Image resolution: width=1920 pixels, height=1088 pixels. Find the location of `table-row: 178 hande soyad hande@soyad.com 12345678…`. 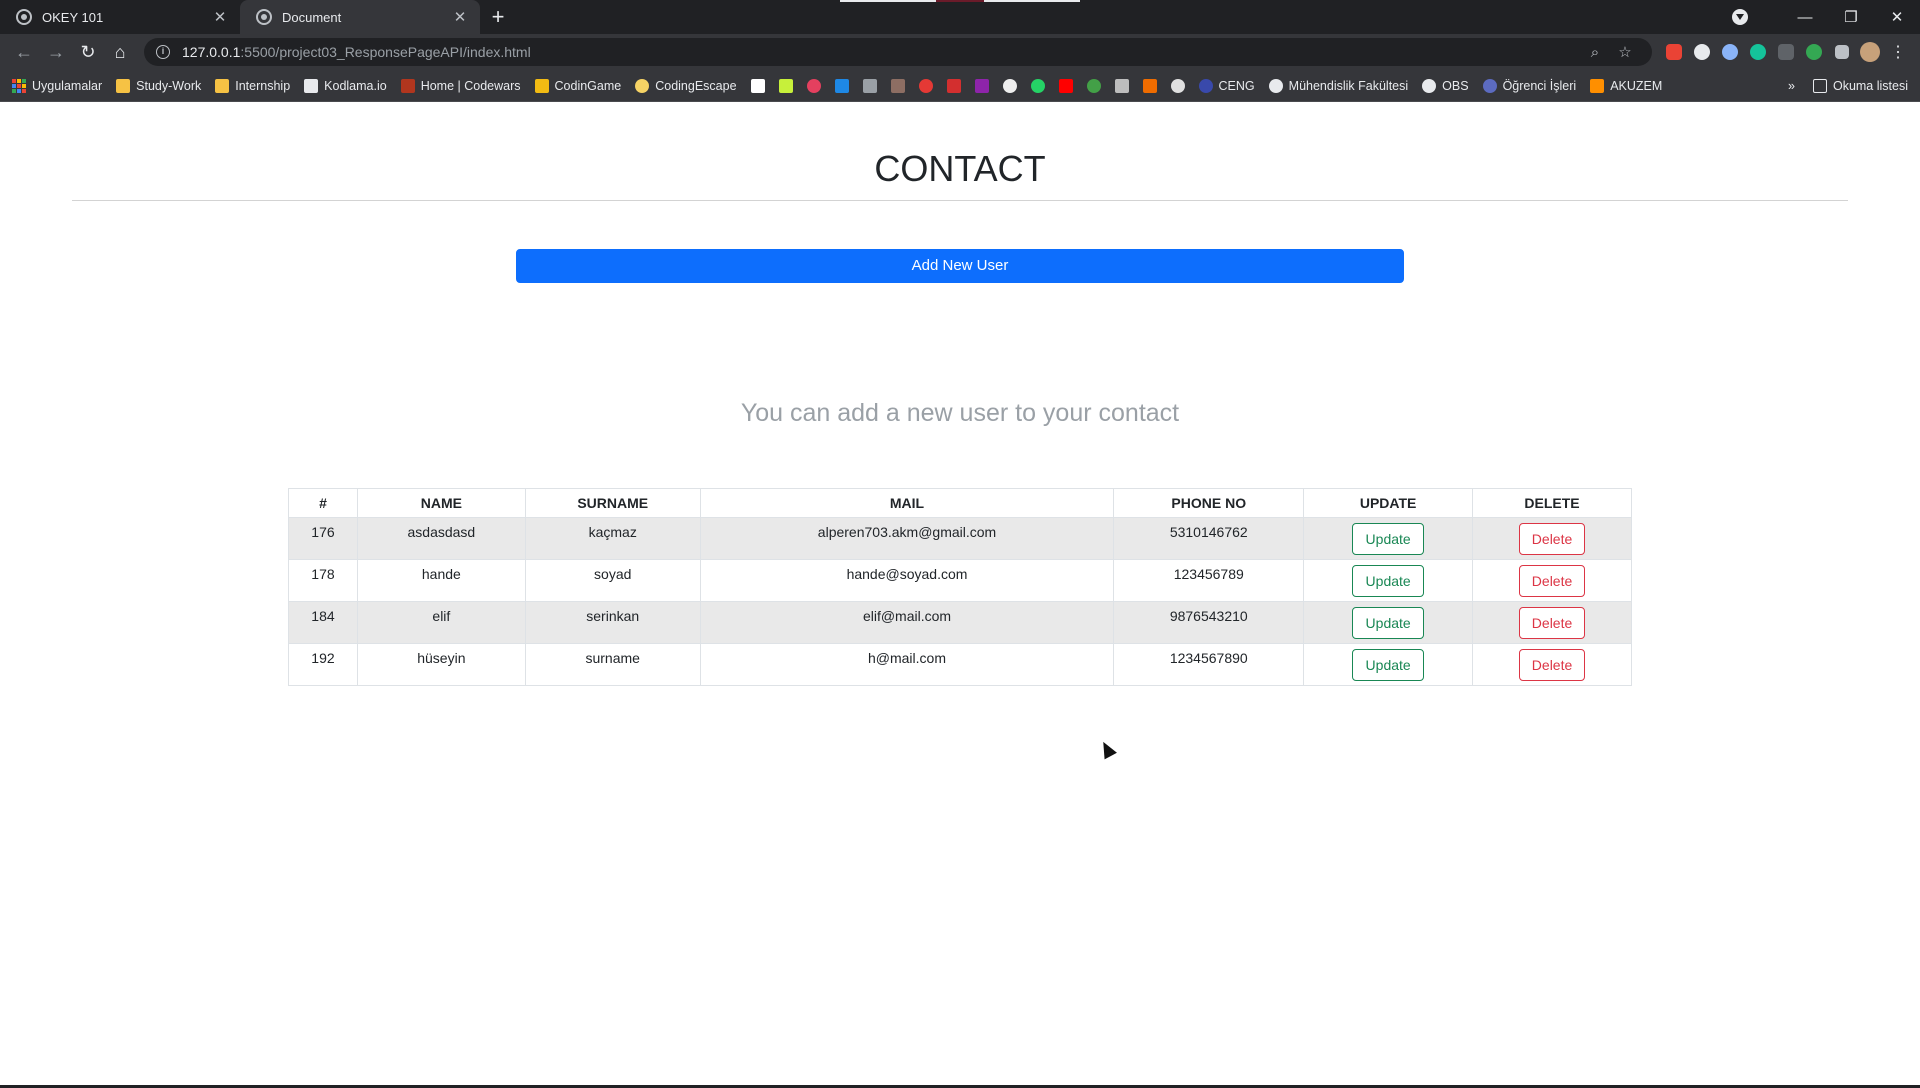

table-row: 178 hande soyad hande@soyad.com 12345678… is located at coordinates (960, 580).